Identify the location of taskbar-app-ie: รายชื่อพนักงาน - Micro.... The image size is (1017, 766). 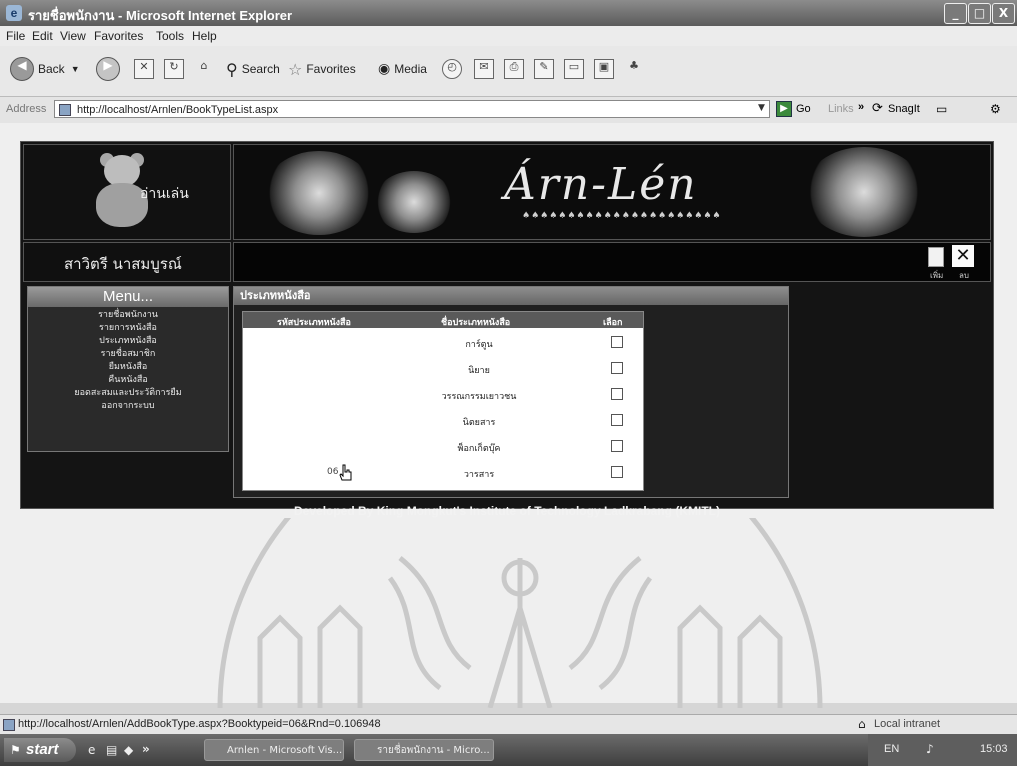
(424, 750).